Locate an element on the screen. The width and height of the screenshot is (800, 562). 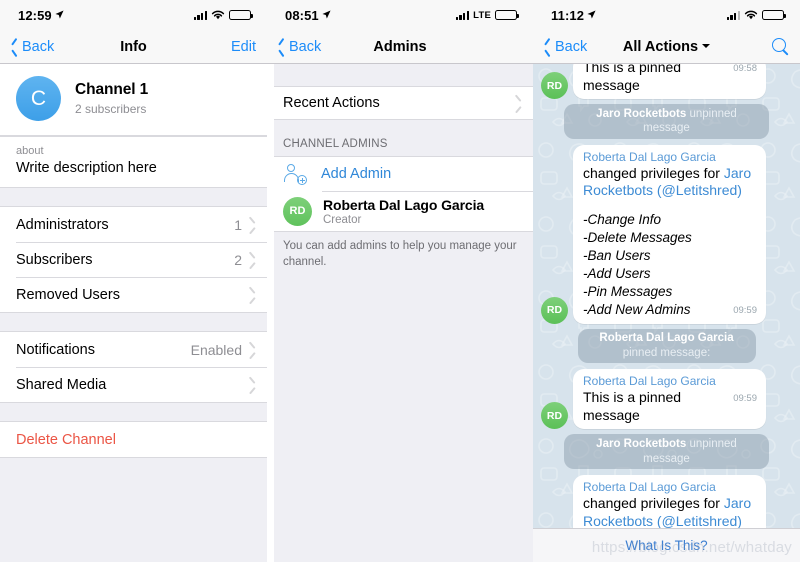
message-bubble: This is a pinned message 09:58 is located at coordinates (669, 81).